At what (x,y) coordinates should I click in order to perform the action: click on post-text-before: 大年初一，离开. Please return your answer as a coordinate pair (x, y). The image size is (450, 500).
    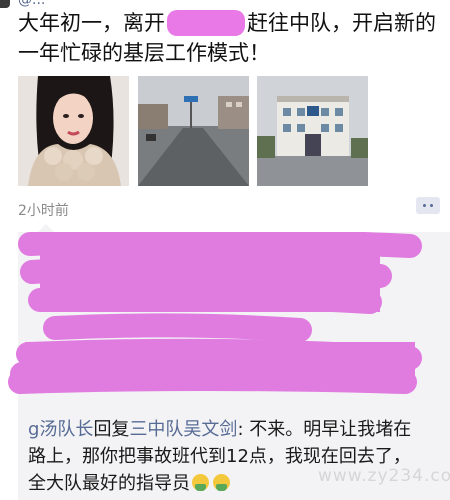
    Looking at the image, I should click on (91, 23).